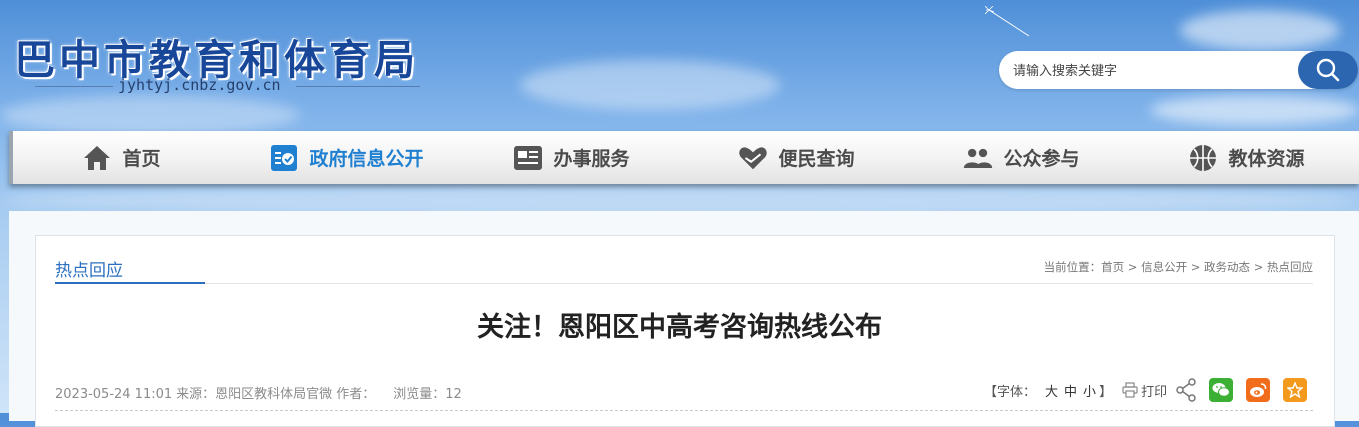  What do you see at coordinates (274, 394) in the screenshot?
I see `article-source: 恩阳区教科体局官微` at bounding box center [274, 394].